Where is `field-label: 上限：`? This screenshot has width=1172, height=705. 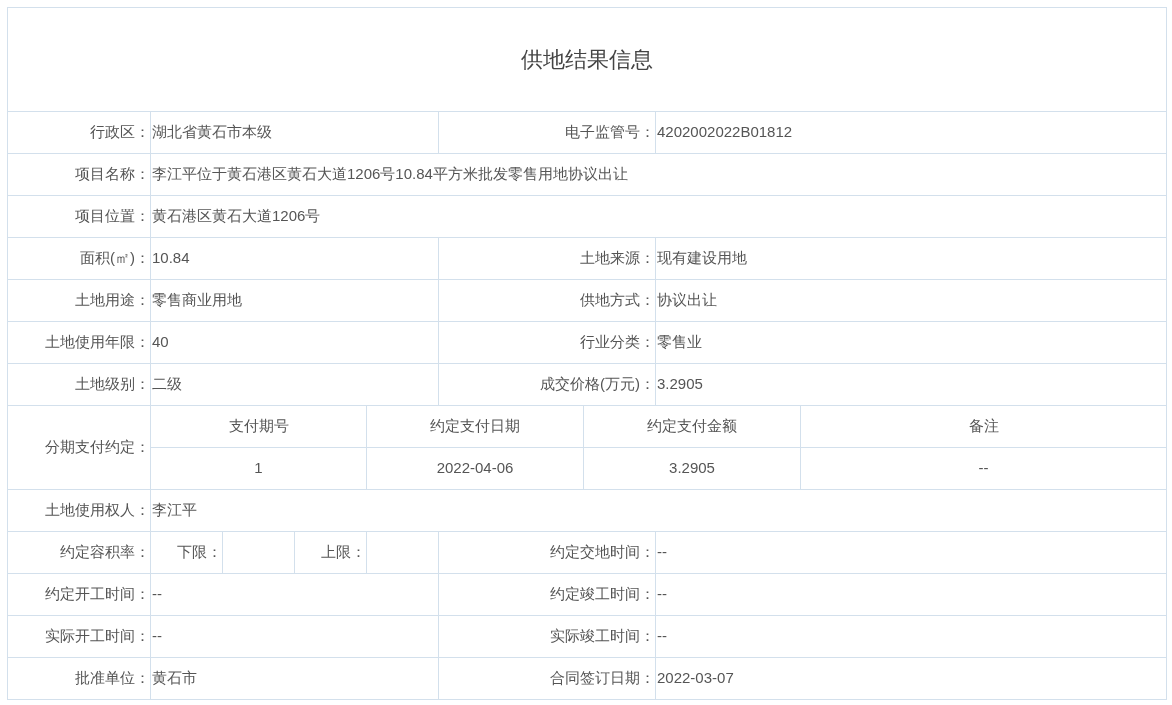
field-label: 上限： is located at coordinates (343, 552).